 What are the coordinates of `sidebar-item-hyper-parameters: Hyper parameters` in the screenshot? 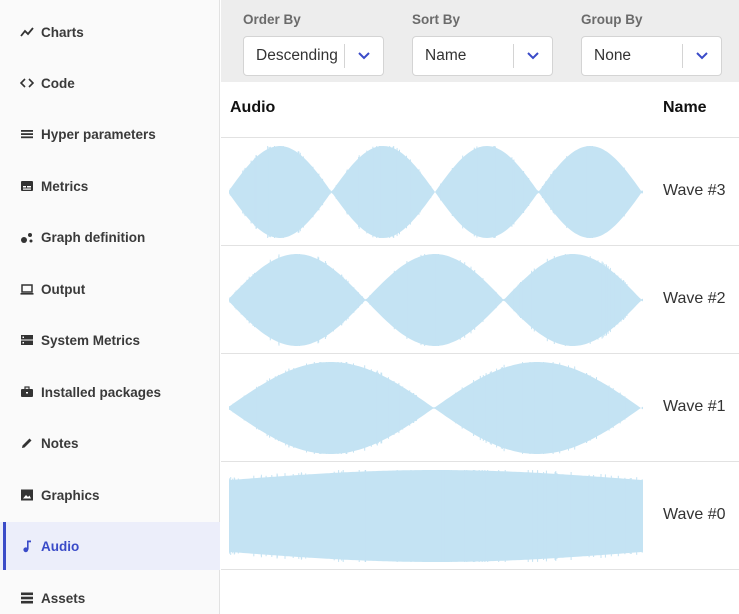 It's located at (110, 134).